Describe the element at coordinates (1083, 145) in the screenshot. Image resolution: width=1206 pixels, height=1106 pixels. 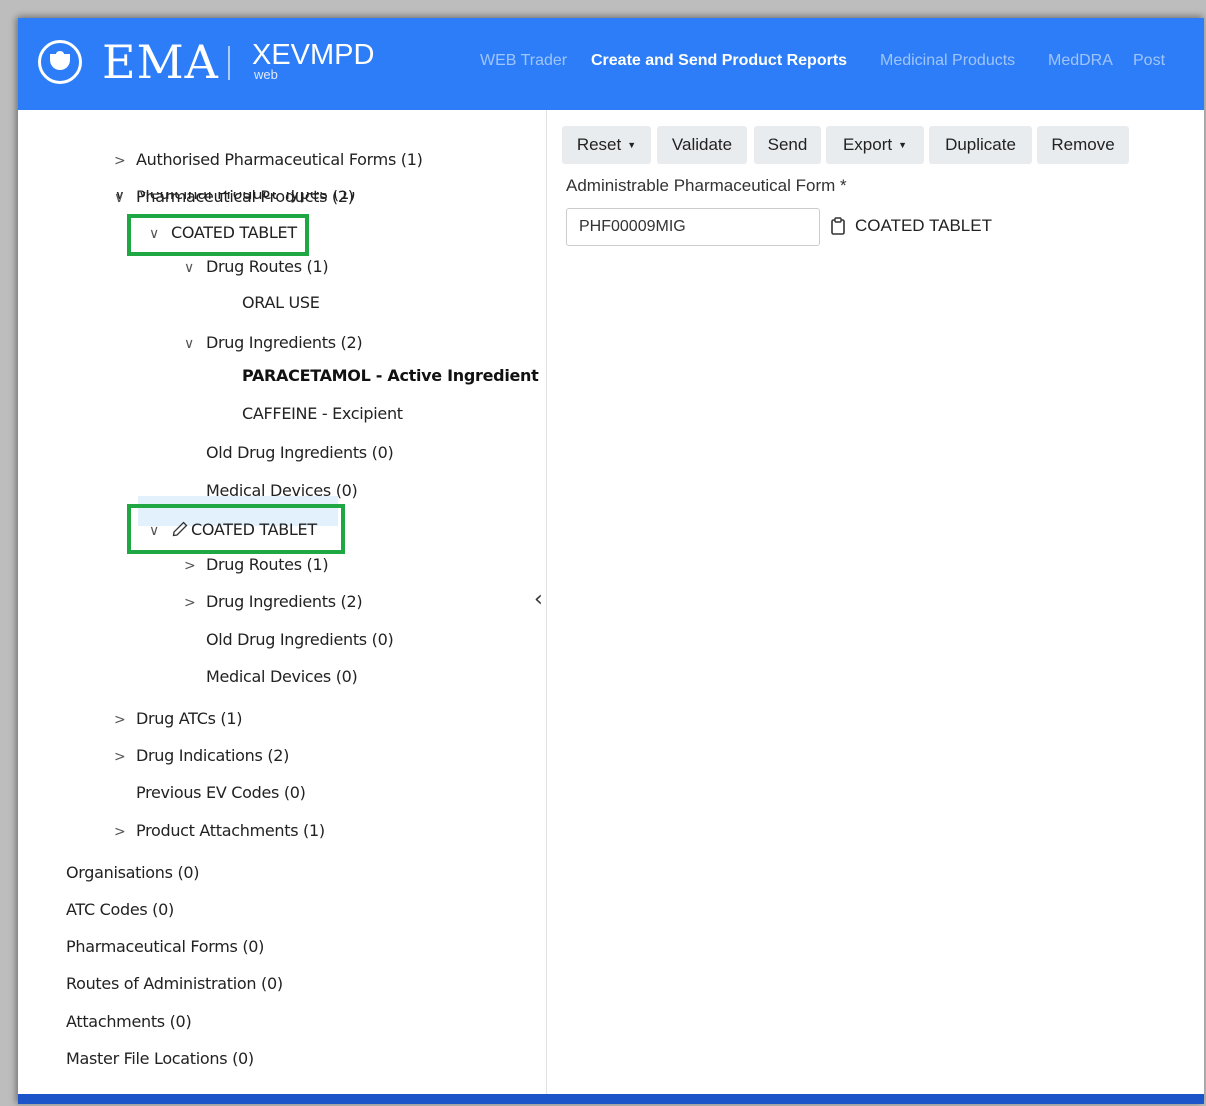
I see `remove-button: Remove` at that location.